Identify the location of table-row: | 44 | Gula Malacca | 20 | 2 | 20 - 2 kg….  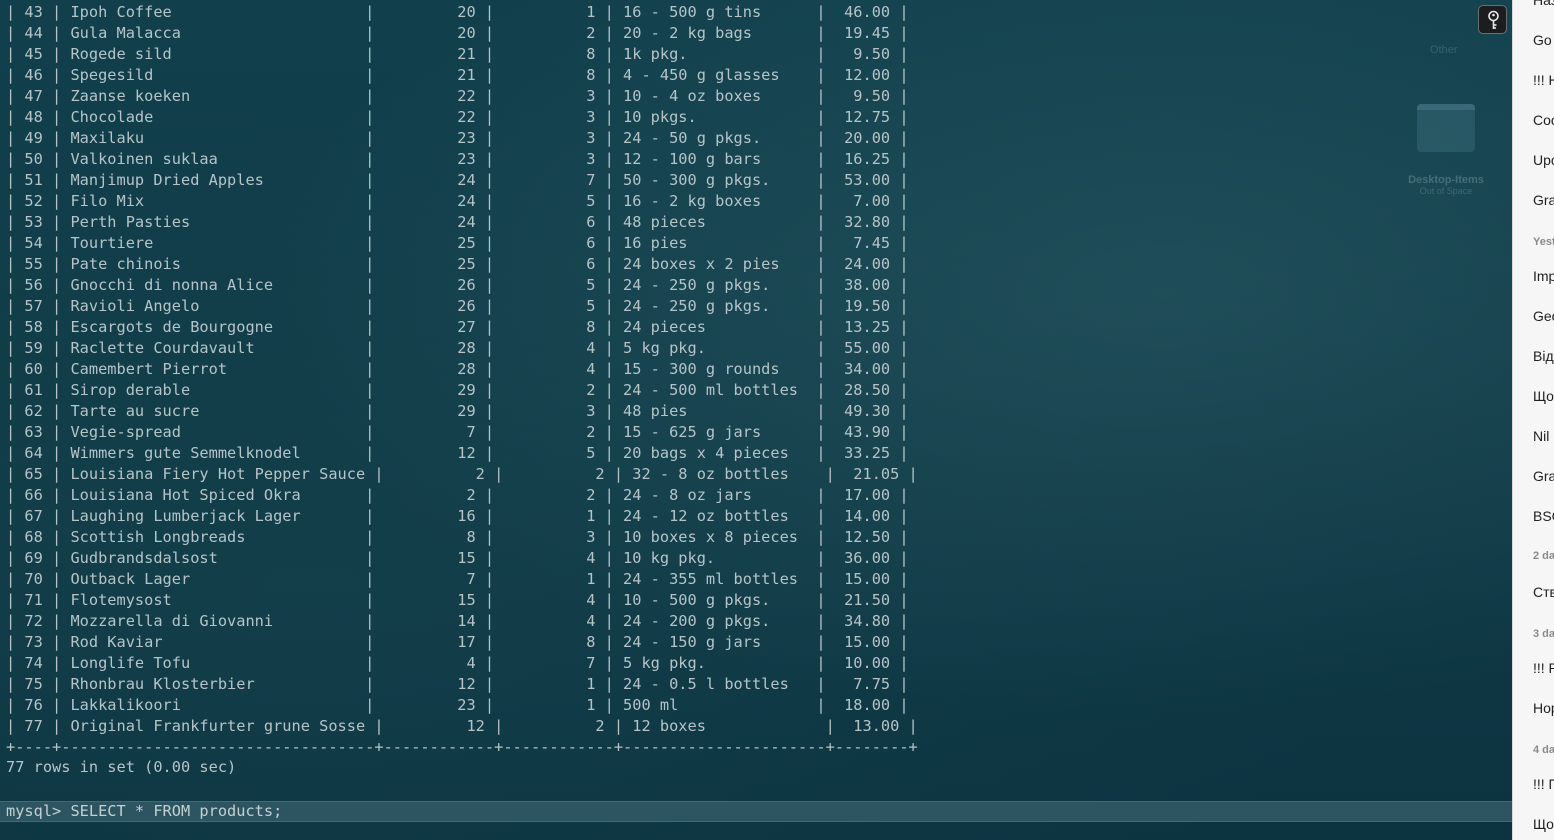
(457, 33).